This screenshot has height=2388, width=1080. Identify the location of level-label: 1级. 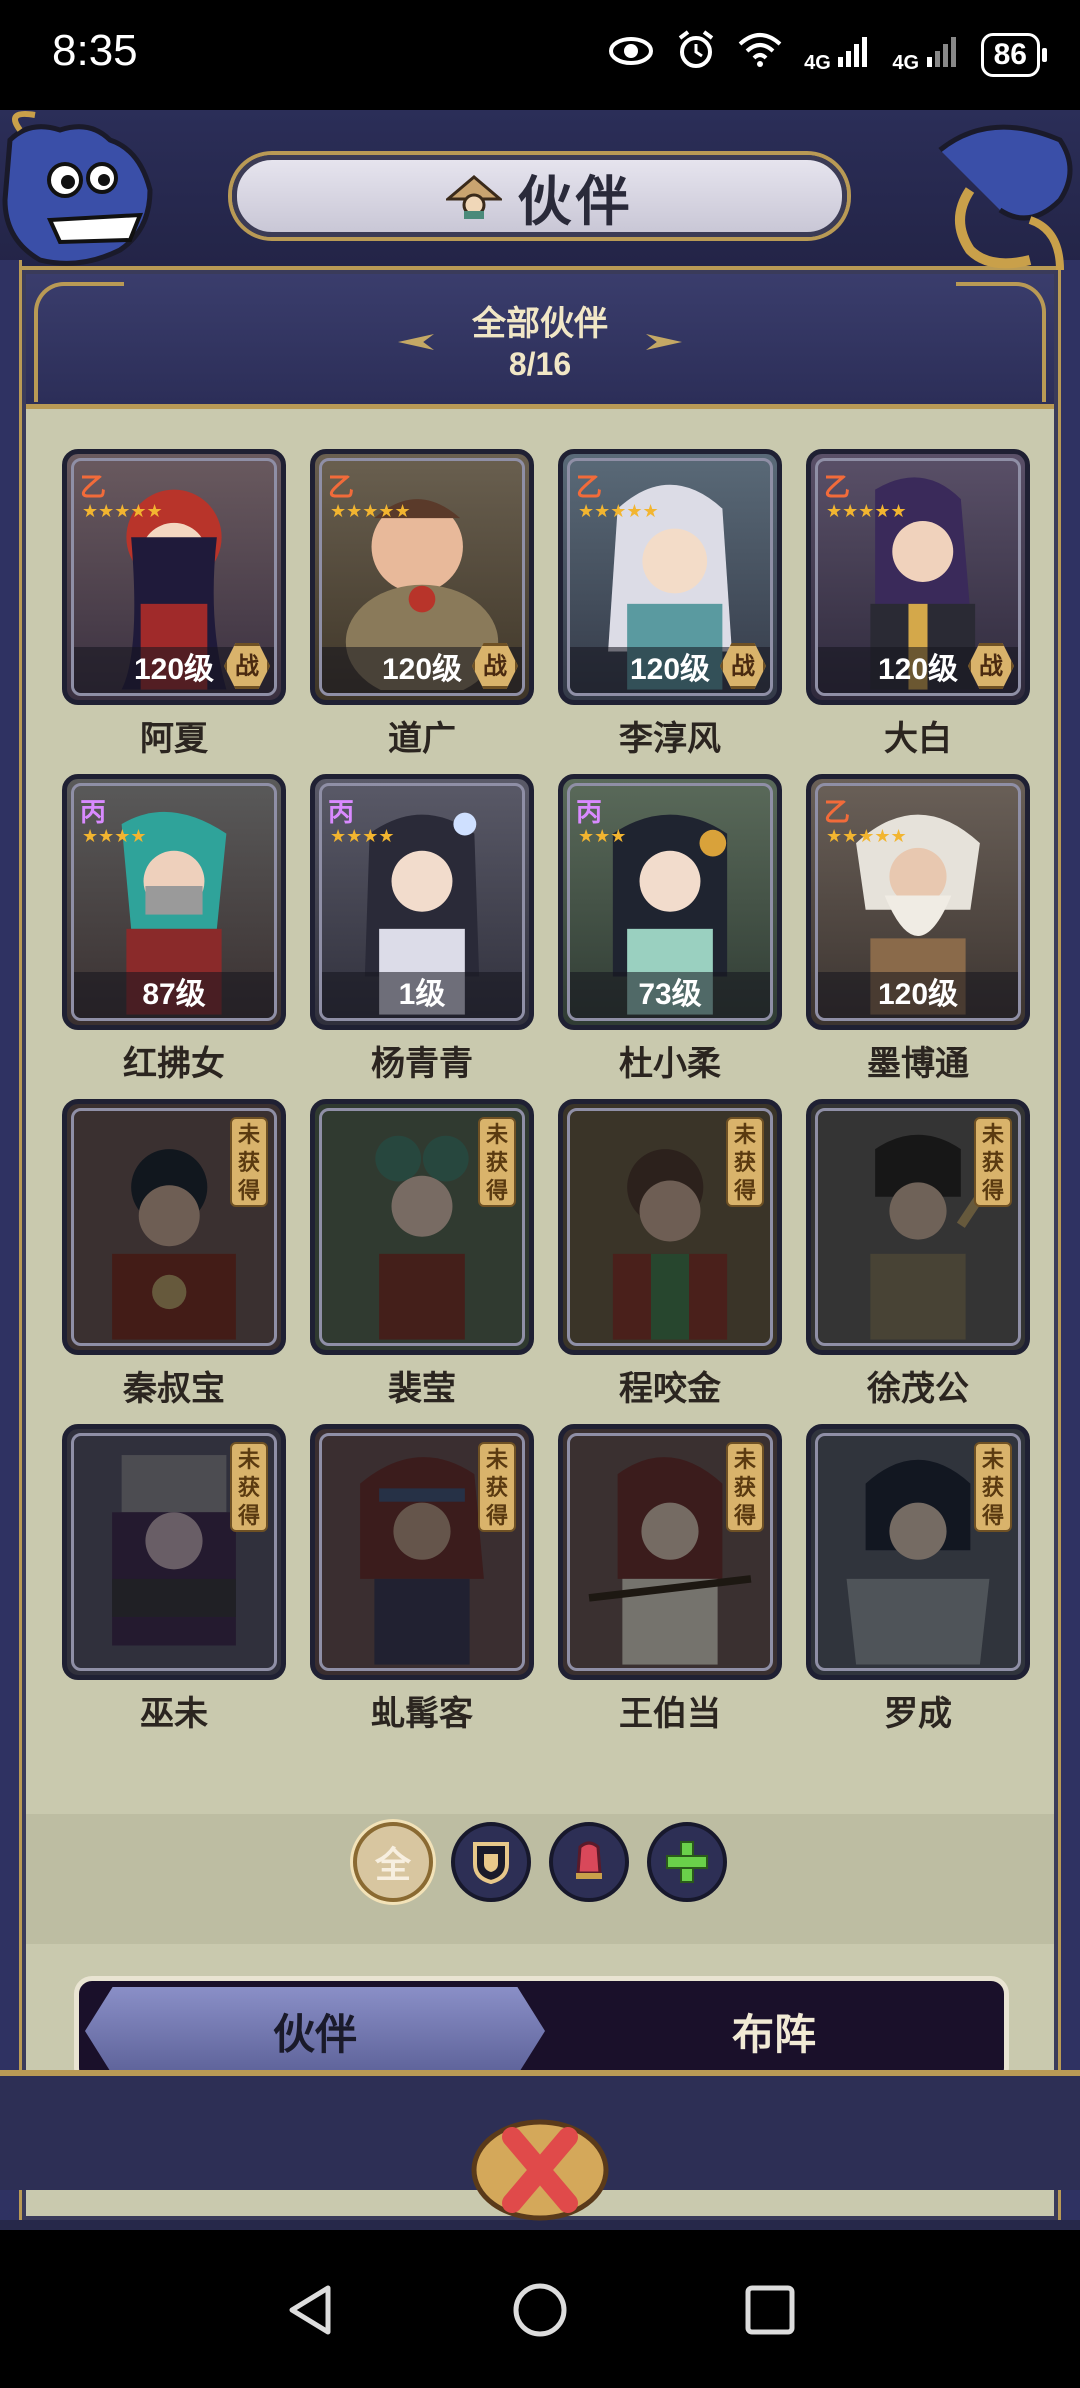
(422, 995).